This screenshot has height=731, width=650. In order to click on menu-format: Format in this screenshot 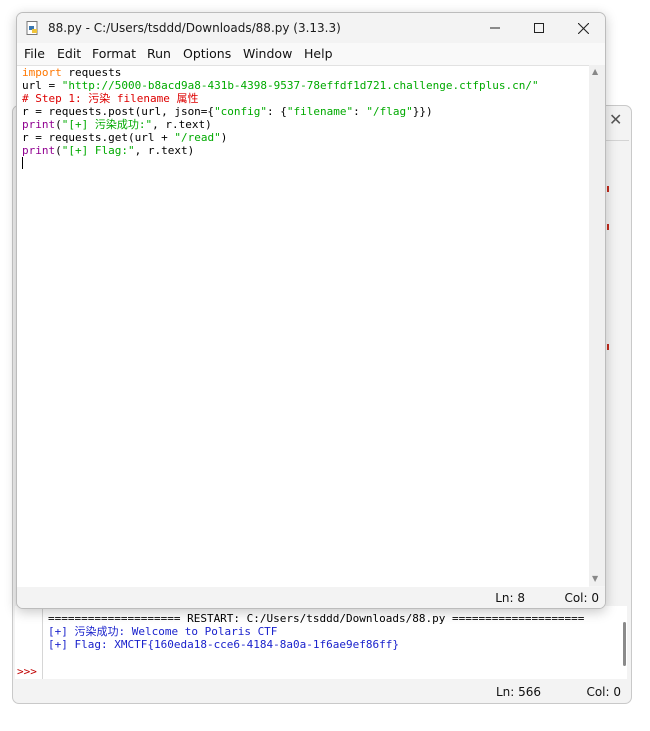, I will do `click(114, 53)`.